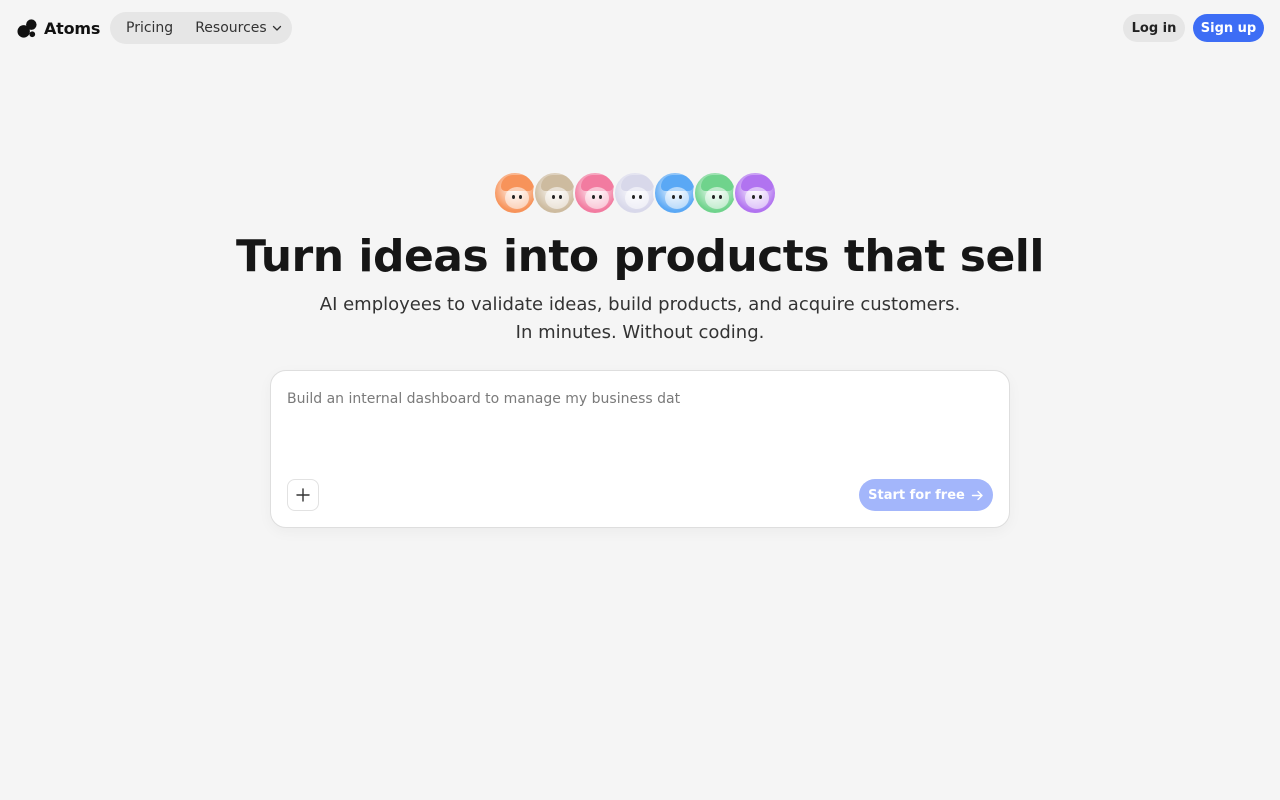 Image resolution: width=1280 pixels, height=800 pixels. I want to click on nav-menu: Pricing Resources, so click(201, 28).